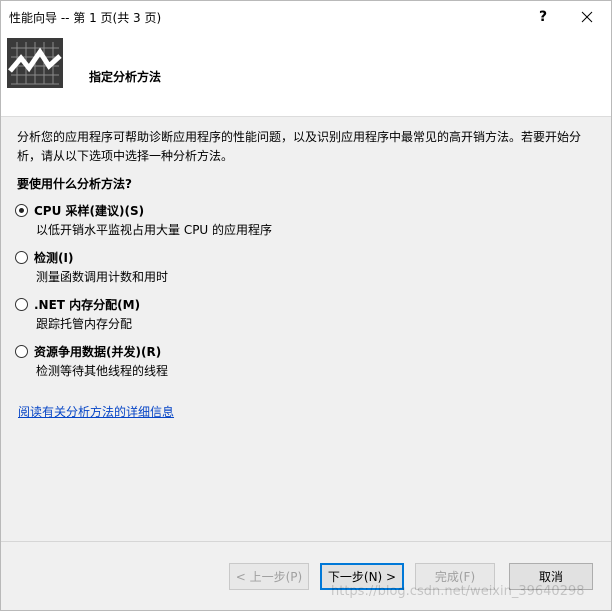 This screenshot has height=611, width=612. Describe the element at coordinates (306, 541) in the screenshot. I see `footer-divider` at that location.